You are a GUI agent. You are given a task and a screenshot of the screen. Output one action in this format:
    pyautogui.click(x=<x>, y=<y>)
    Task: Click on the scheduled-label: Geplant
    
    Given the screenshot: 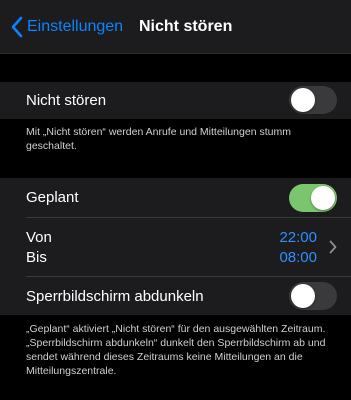 What is the action you would take?
    pyautogui.click(x=52, y=197)
    